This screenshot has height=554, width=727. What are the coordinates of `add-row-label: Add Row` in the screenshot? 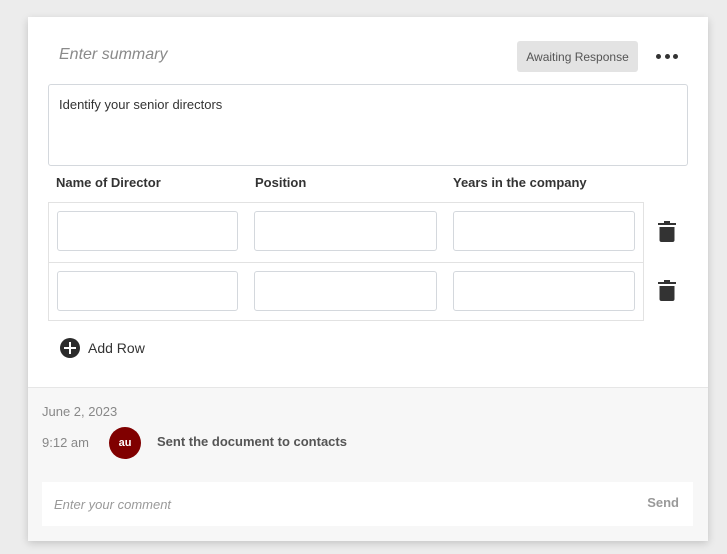 It's located at (116, 348).